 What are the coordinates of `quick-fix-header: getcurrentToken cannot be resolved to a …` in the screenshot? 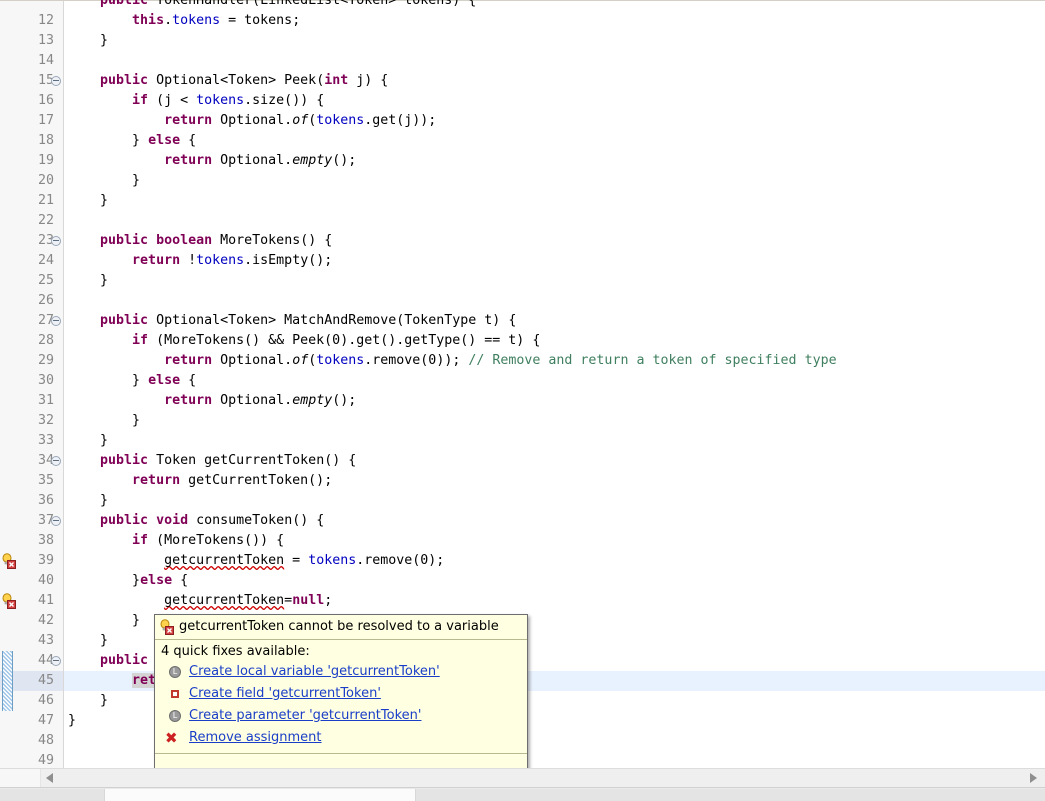 It's located at (341, 627).